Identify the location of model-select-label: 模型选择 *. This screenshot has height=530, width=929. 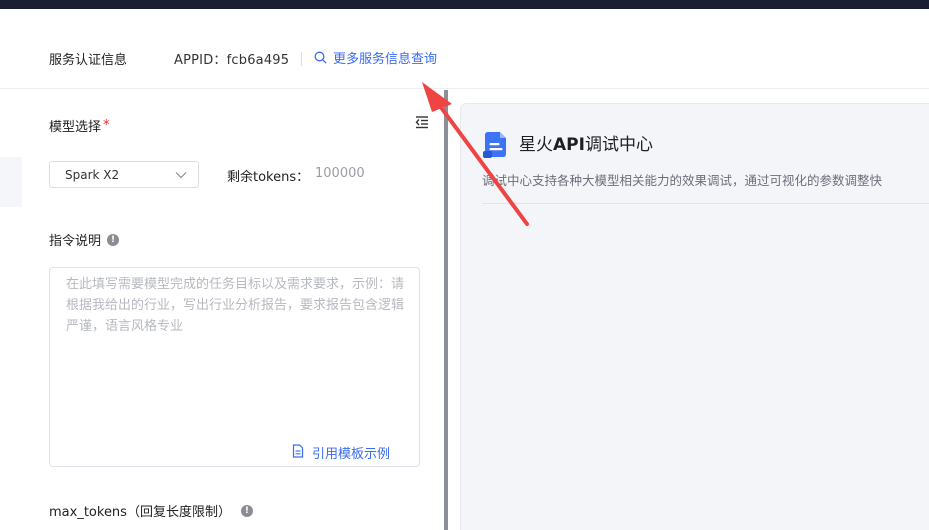
(79, 125).